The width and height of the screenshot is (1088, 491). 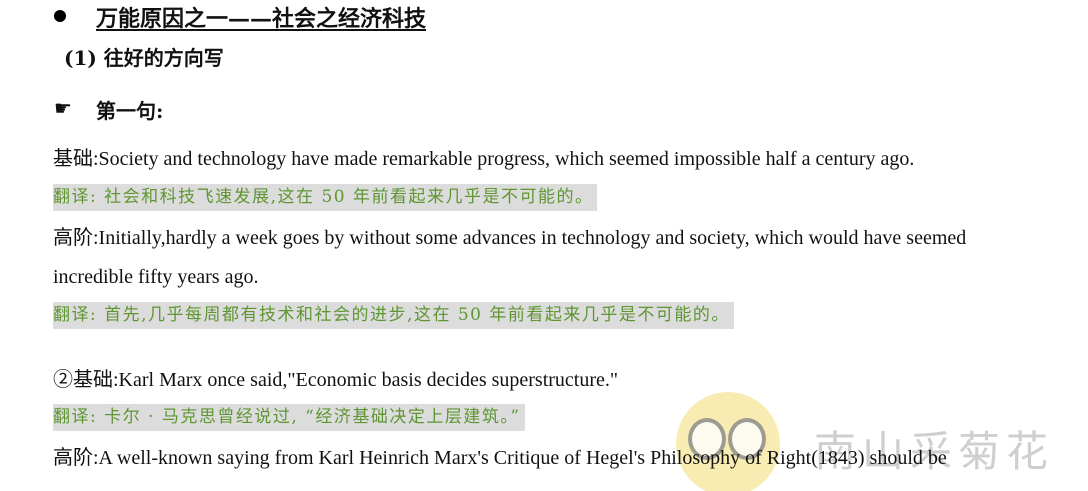 I want to click on advanced-sentence-1-line2: incredible fifty years ago., so click(x=156, y=277).